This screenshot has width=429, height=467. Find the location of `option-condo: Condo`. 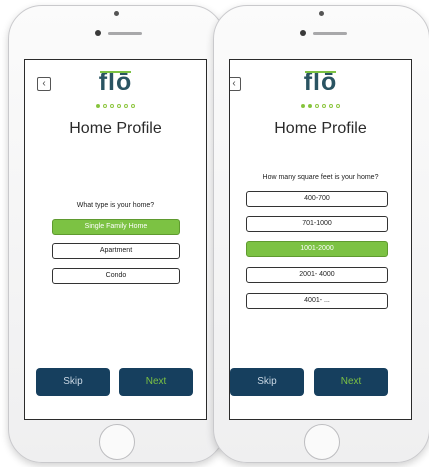

option-condo: Condo is located at coordinates (116, 276).